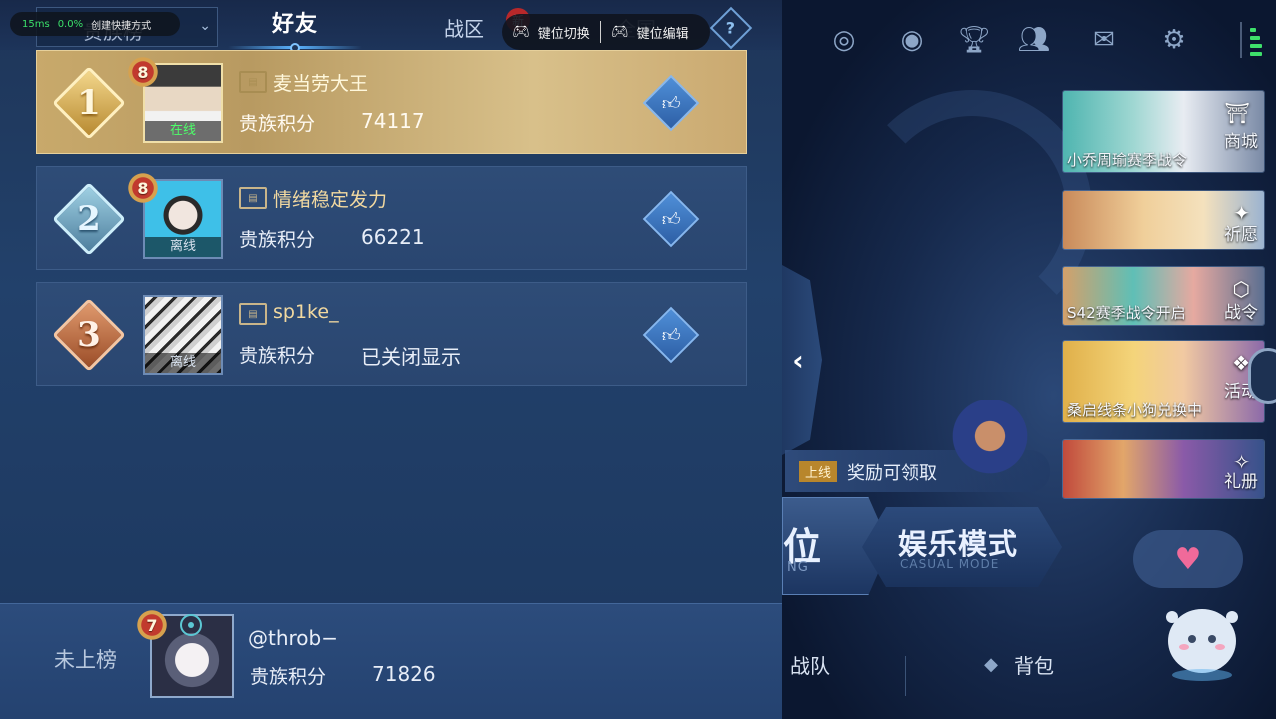 This screenshot has width=1276, height=719. Describe the element at coordinates (1163, 296) in the screenshot. I see `promo-battlepass: ⬡ 战令 S42赛季战令开启` at that location.